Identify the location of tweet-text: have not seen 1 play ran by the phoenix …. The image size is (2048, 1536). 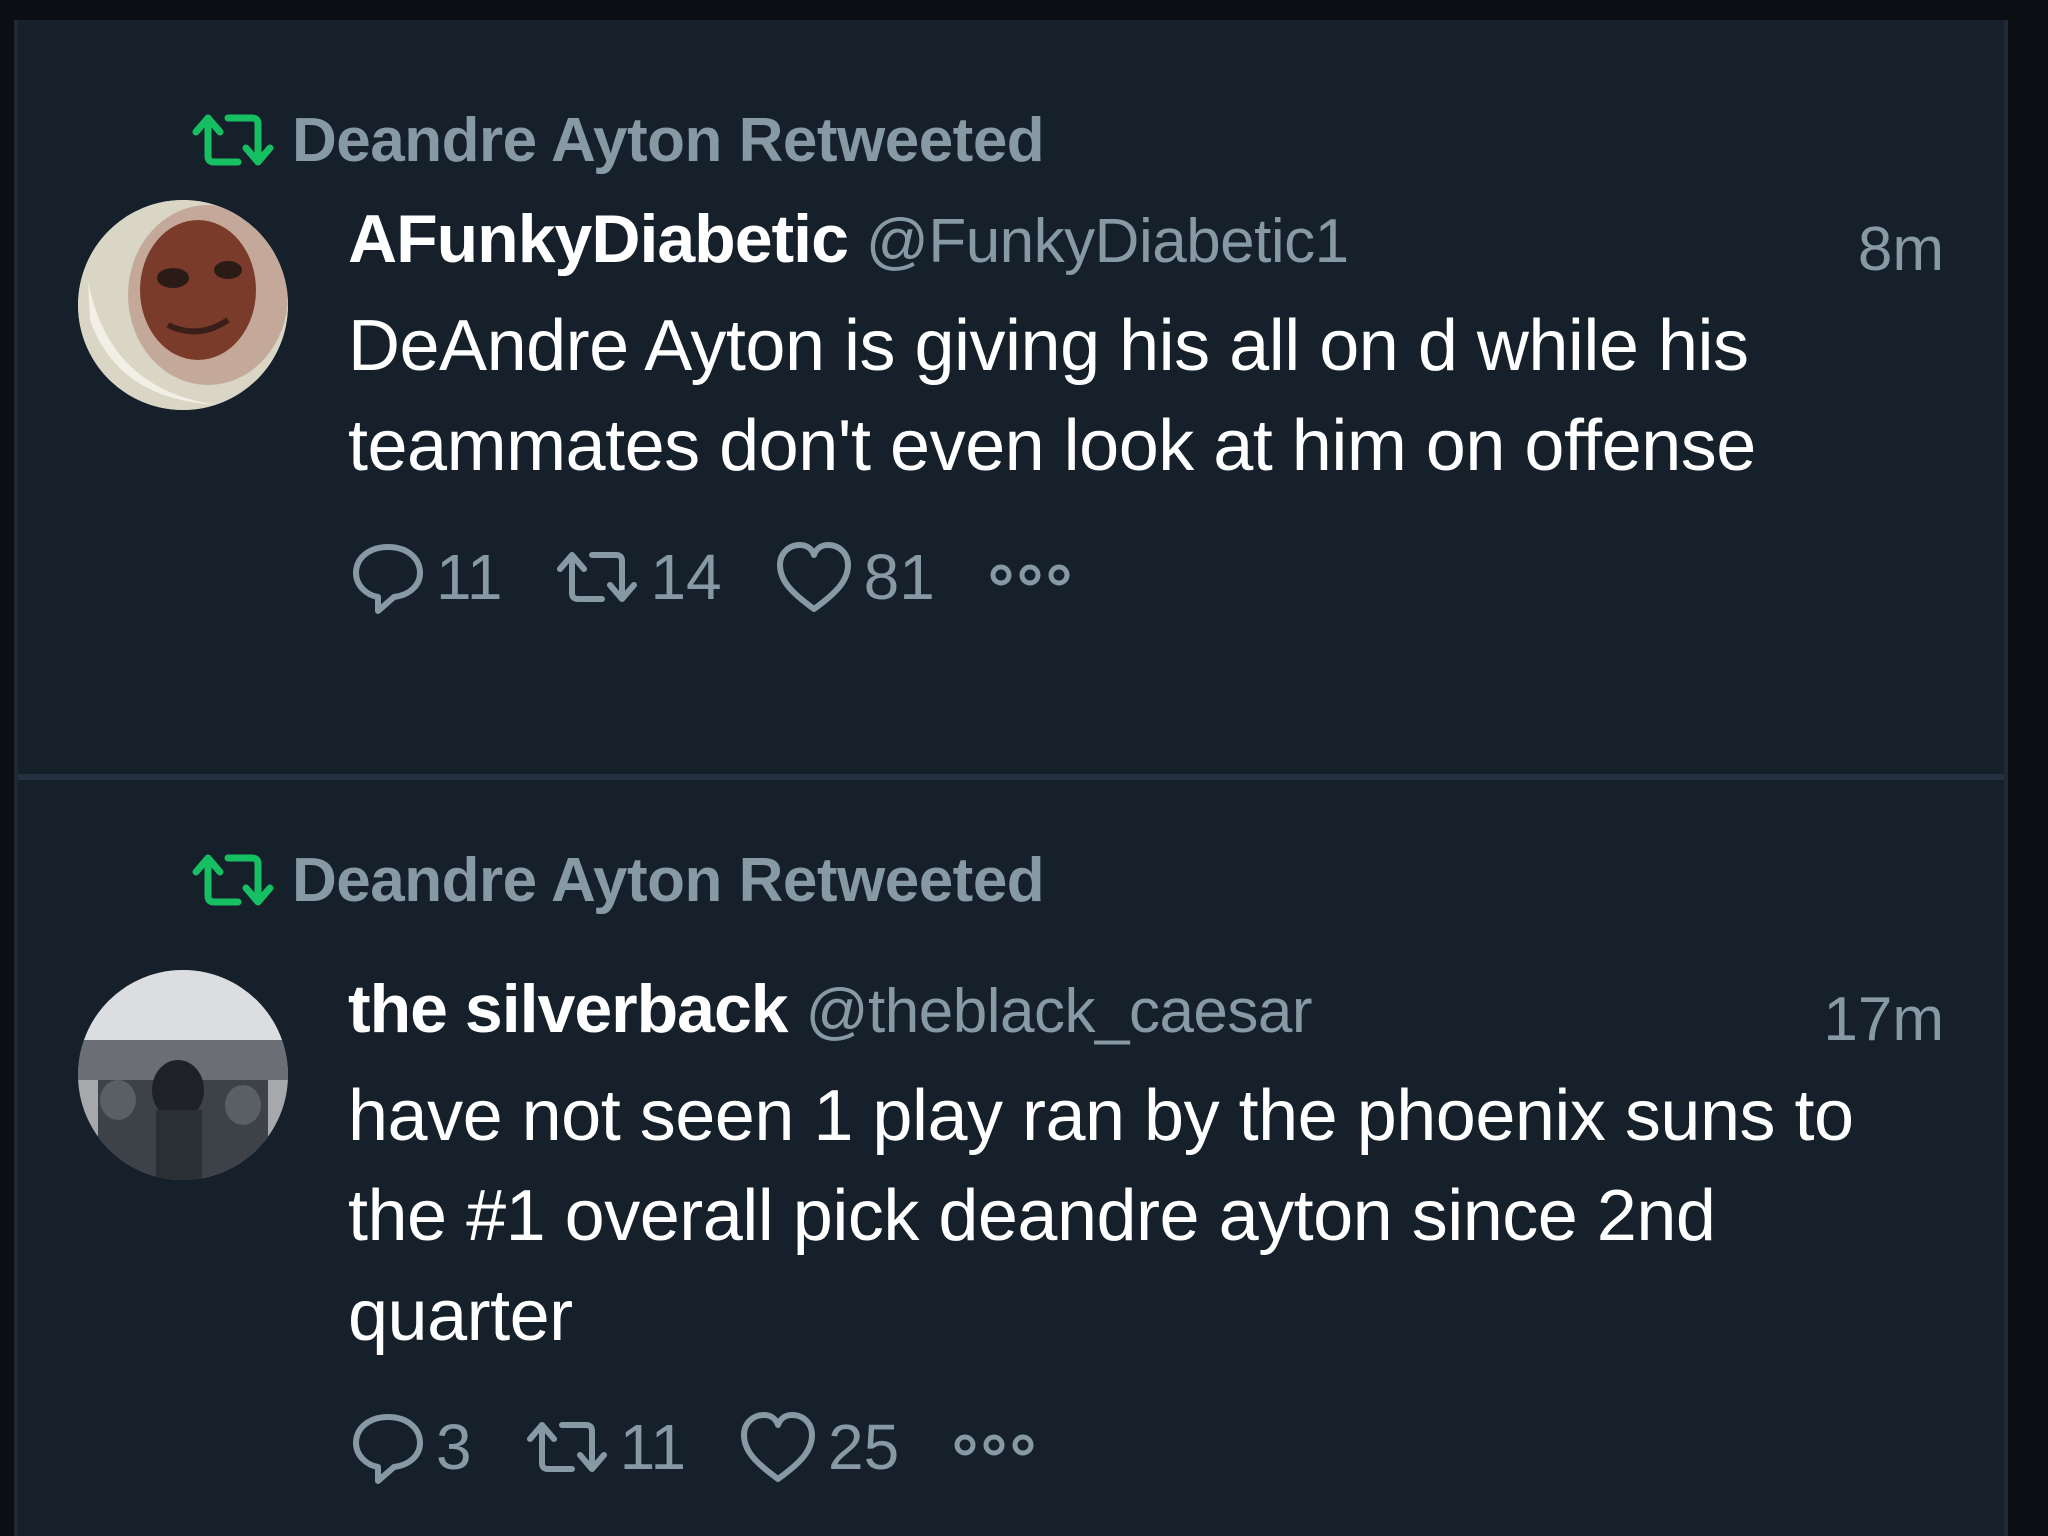
(1101, 1216).